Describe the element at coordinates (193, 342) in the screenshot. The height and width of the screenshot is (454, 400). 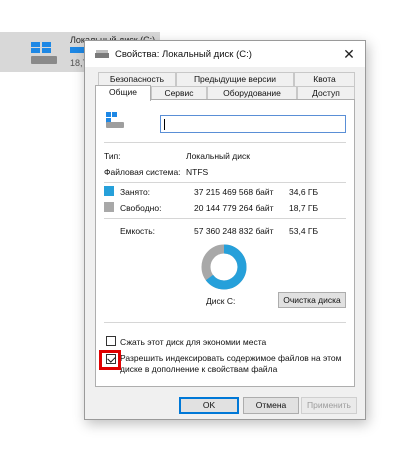
I see `compress-label: Сжать этот диск для экономии места` at that location.